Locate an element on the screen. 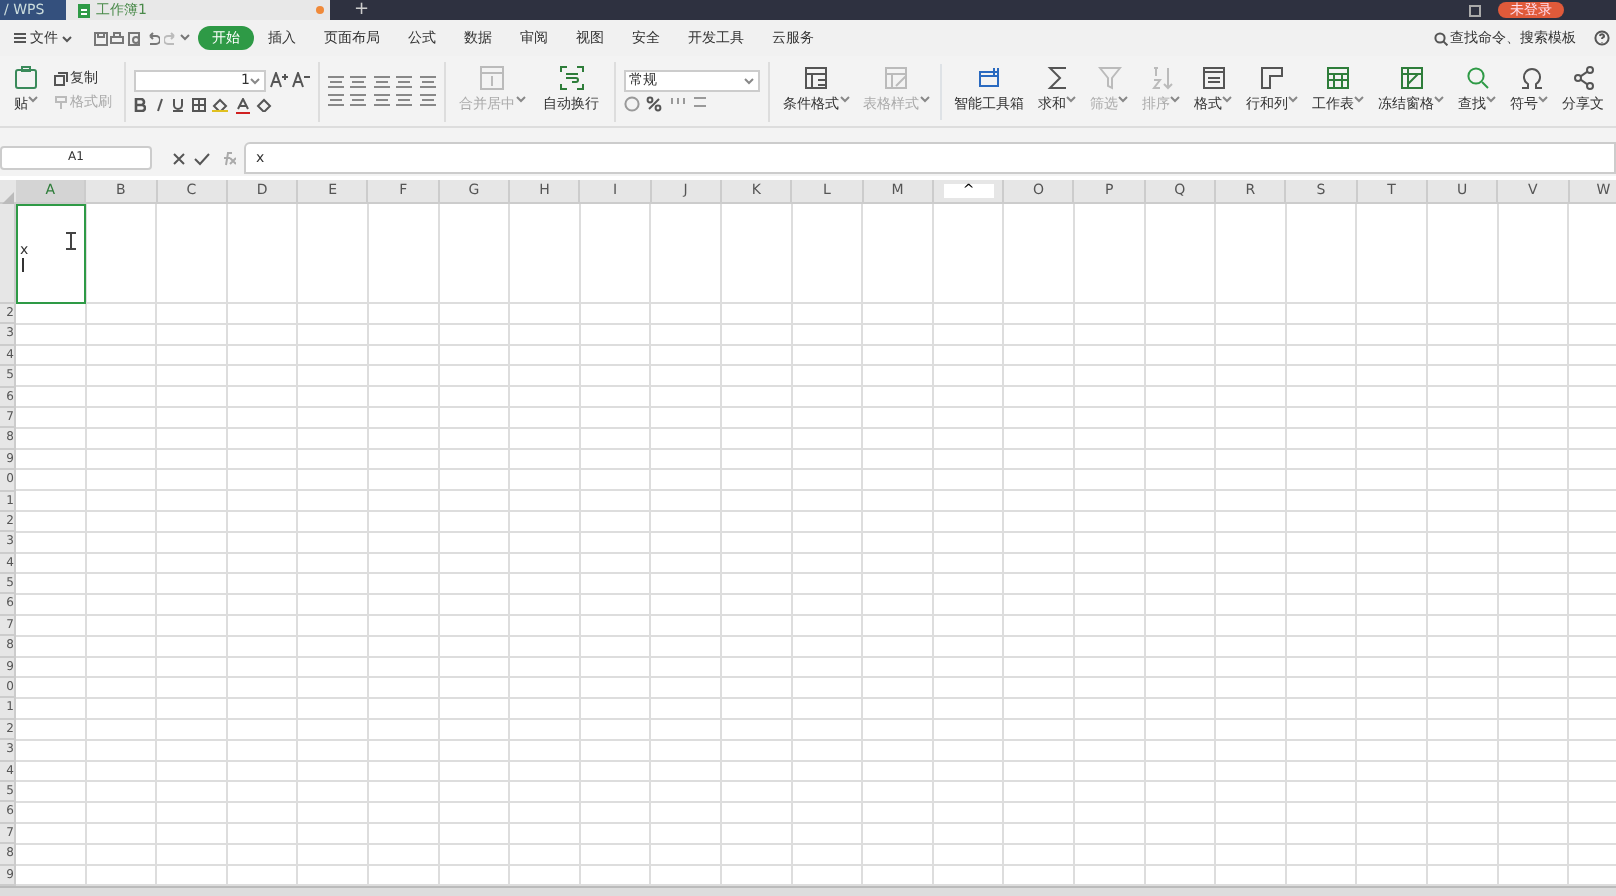 Image resolution: width=1616 pixels, height=896 pixels. percent-icon is located at coordinates (654, 103).